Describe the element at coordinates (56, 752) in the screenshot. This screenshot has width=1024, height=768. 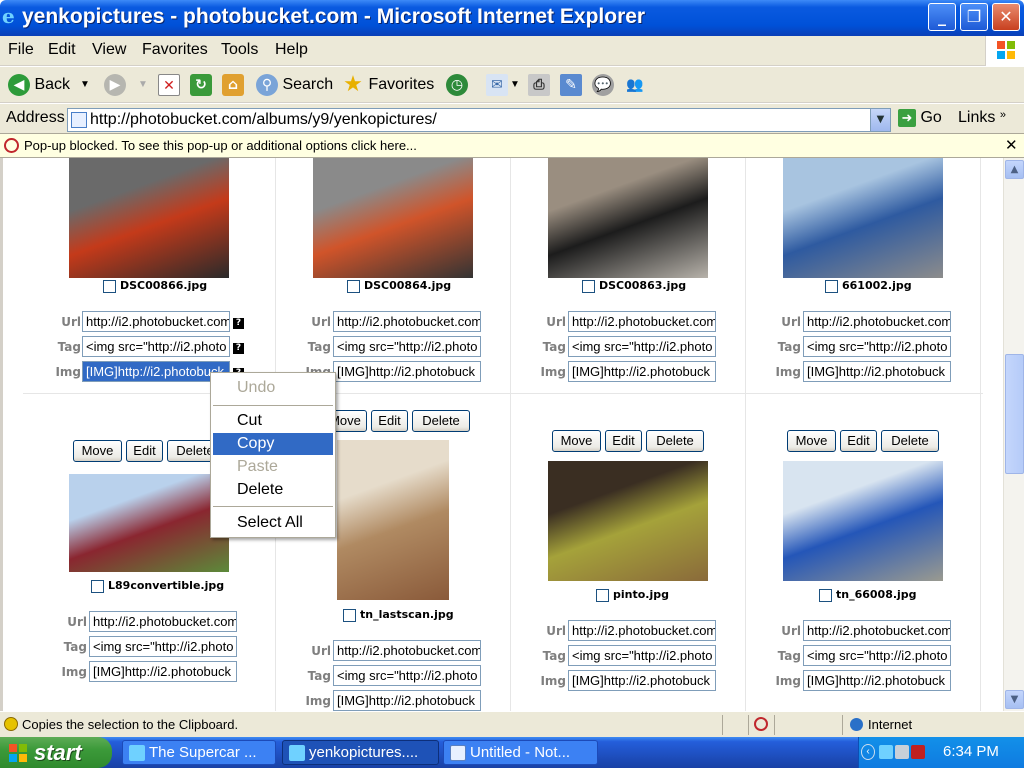
I see `start-button: start` at that location.